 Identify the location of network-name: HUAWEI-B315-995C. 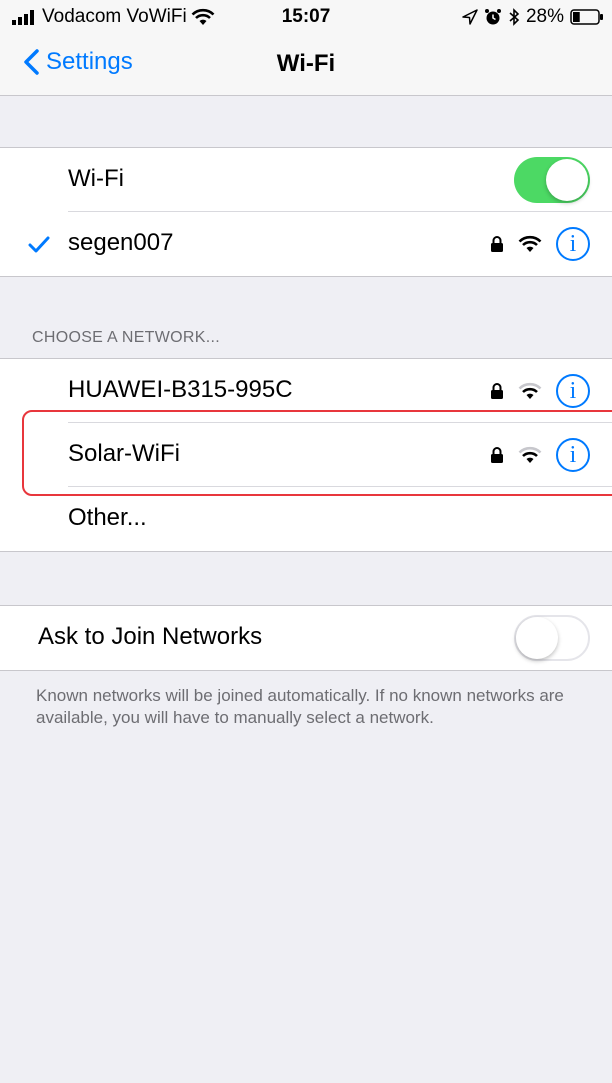
(180, 389).